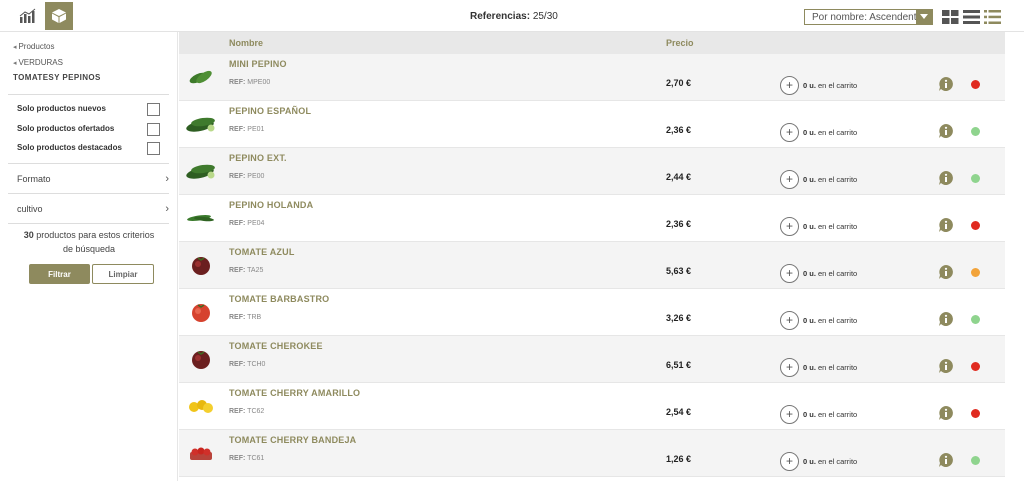 This screenshot has width=1024, height=481. What do you see at coordinates (276, 346) in the screenshot?
I see `product-name: TOMATE CHEROKEE` at bounding box center [276, 346].